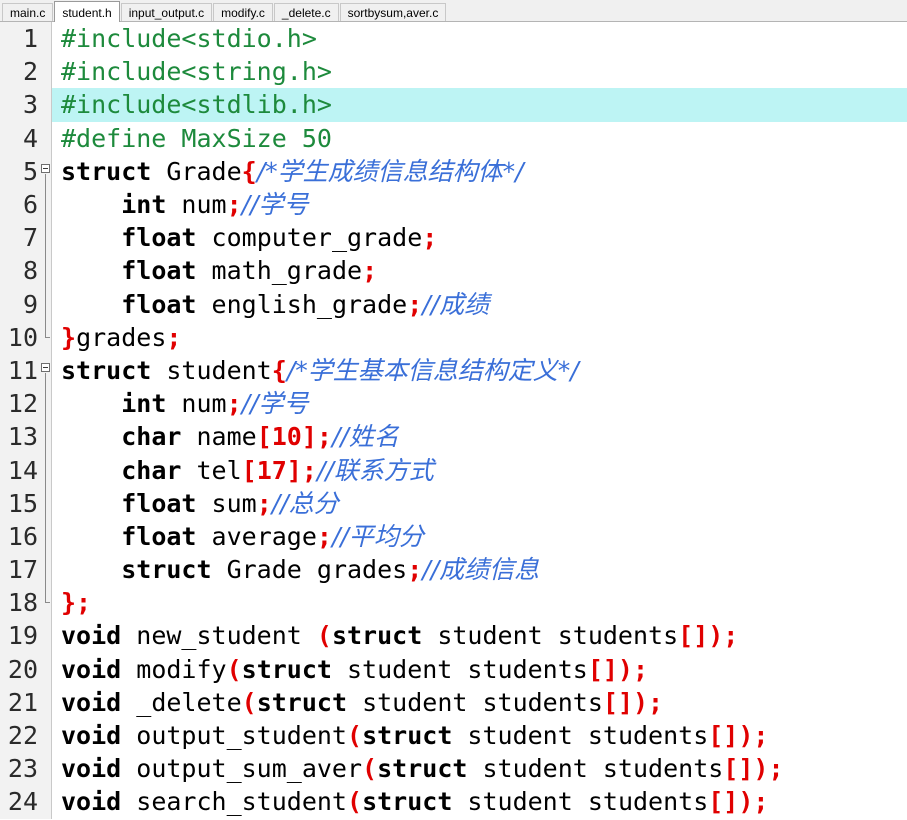  Describe the element at coordinates (28, 12) in the screenshot. I see `tab-main-c: main.c` at that location.